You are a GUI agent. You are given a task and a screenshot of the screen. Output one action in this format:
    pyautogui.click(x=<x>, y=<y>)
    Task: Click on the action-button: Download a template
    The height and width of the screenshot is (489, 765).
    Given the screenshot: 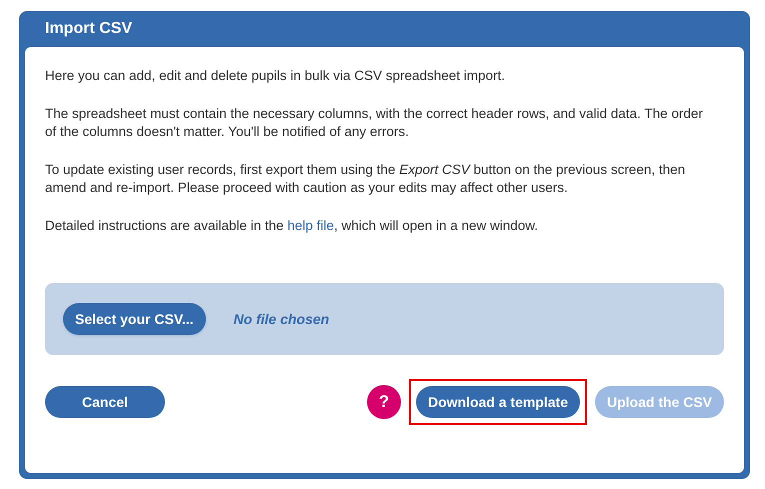 What is the action you would take?
    pyautogui.click(x=498, y=402)
    